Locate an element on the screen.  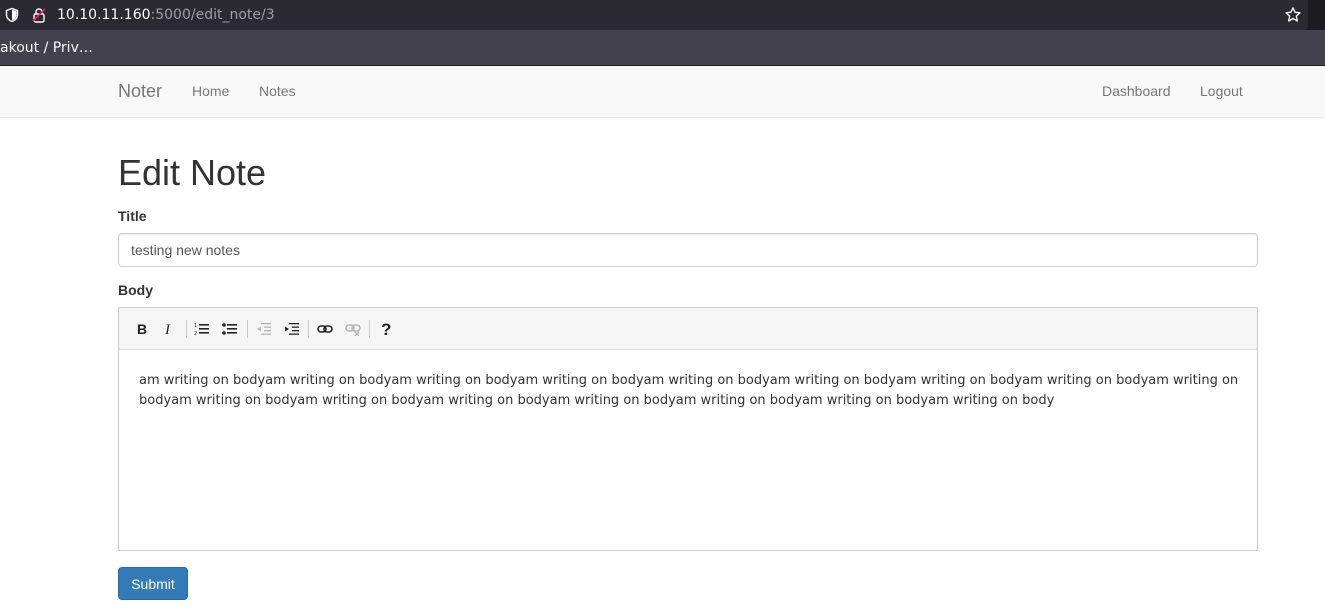
ordered-list-button: 1 2 is located at coordinates (202, 329).